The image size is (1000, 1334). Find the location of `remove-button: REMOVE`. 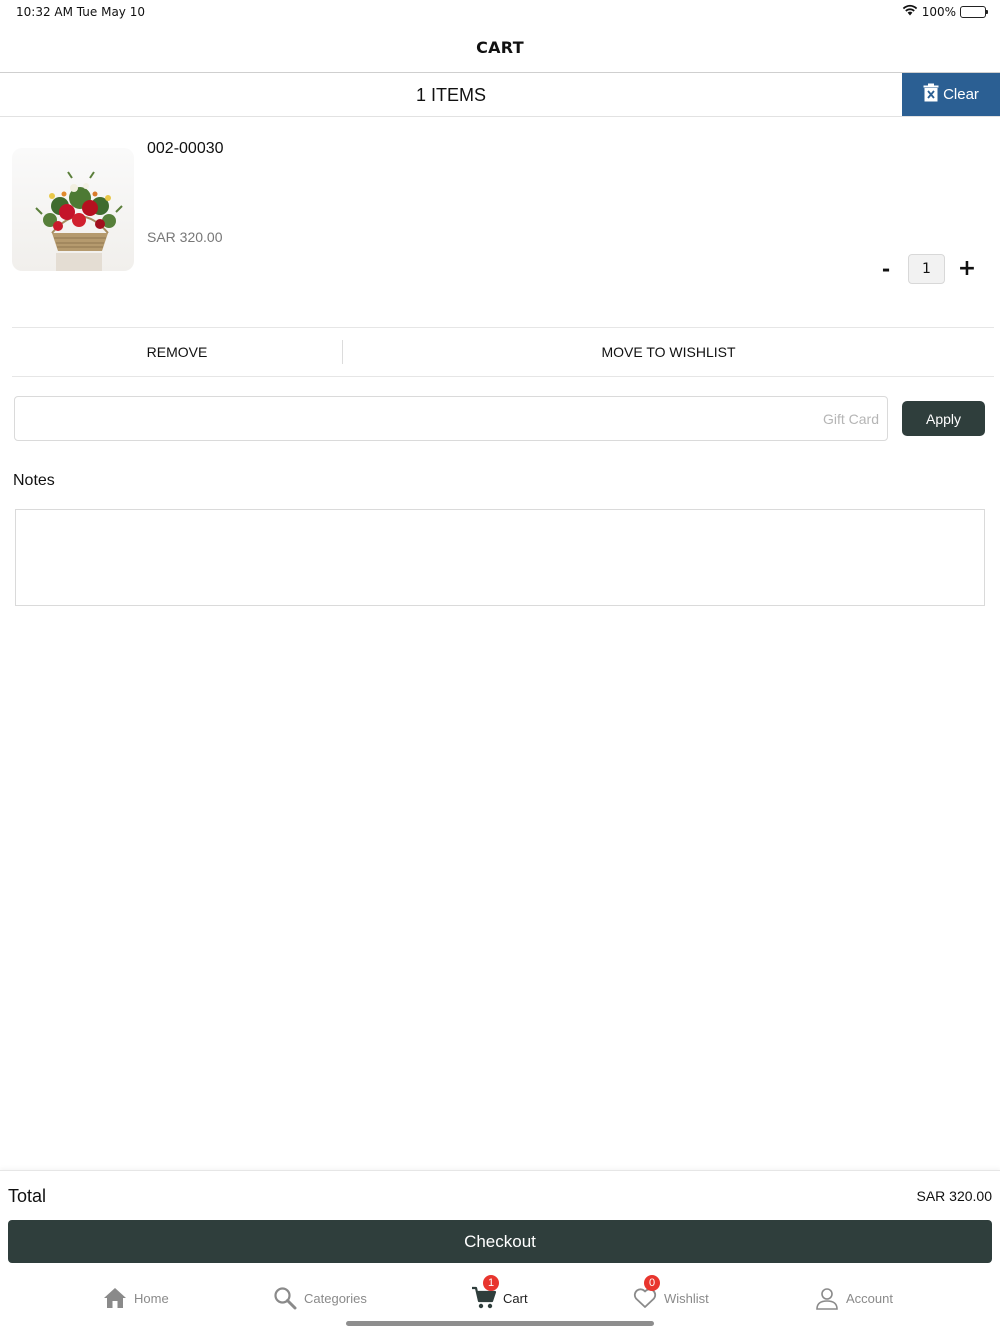

remove-button: REMOVE is located at coordinates (177, 352).